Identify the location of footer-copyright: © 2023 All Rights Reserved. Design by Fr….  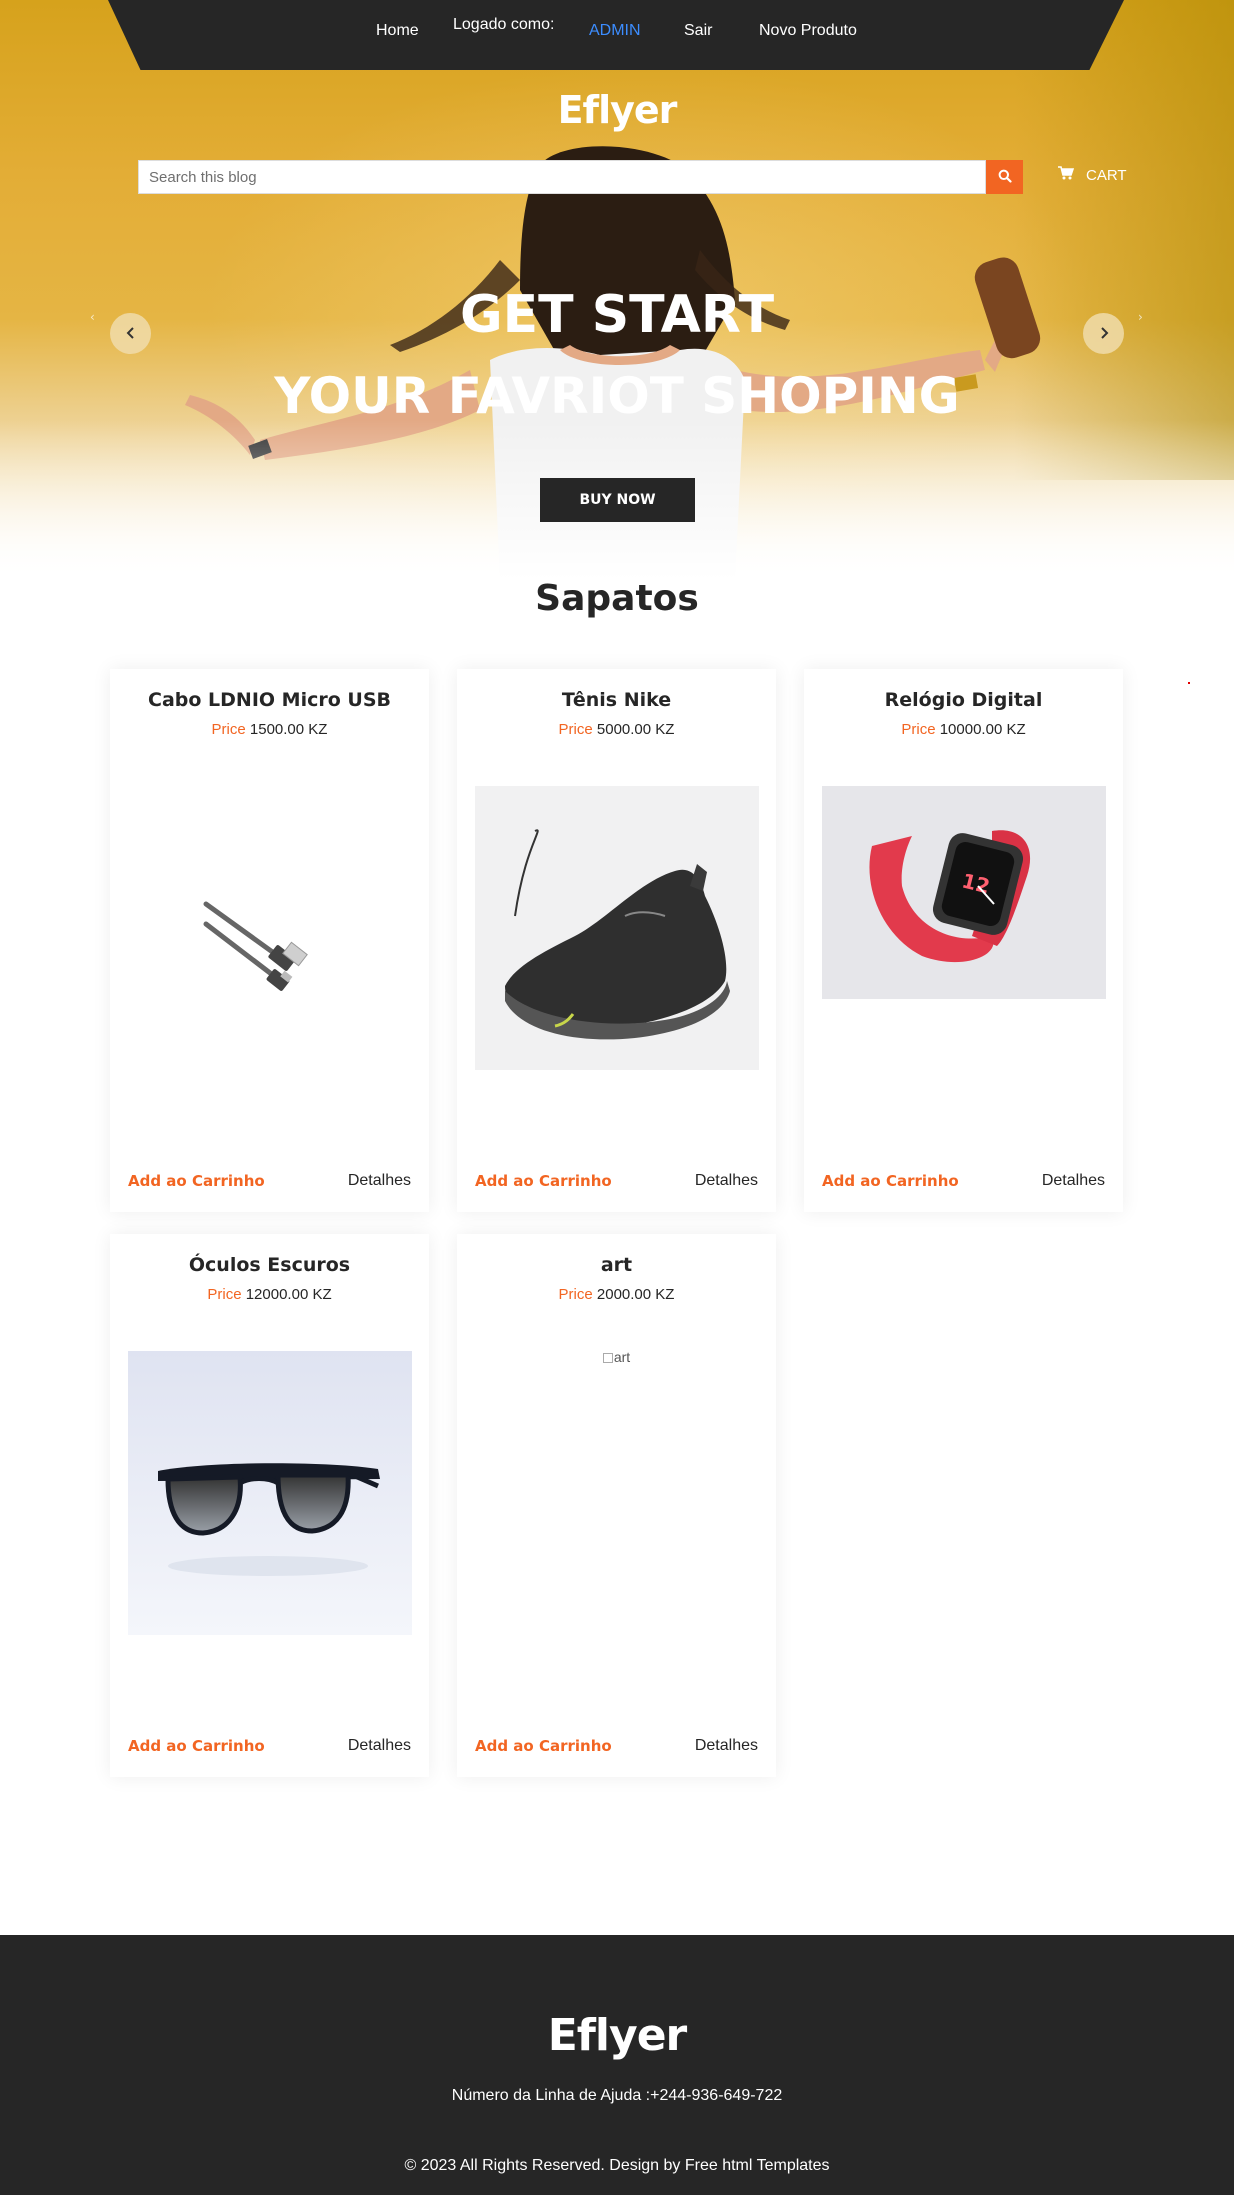
(617, 2165).